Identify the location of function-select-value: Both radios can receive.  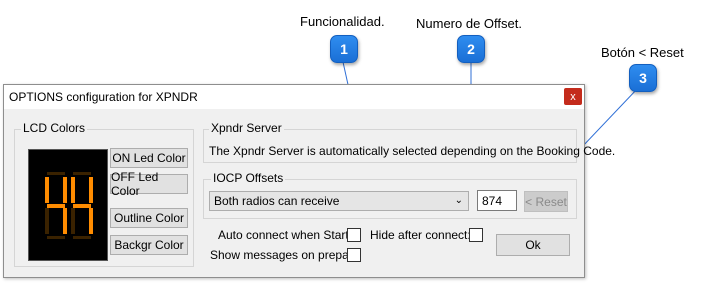
(277, 201).